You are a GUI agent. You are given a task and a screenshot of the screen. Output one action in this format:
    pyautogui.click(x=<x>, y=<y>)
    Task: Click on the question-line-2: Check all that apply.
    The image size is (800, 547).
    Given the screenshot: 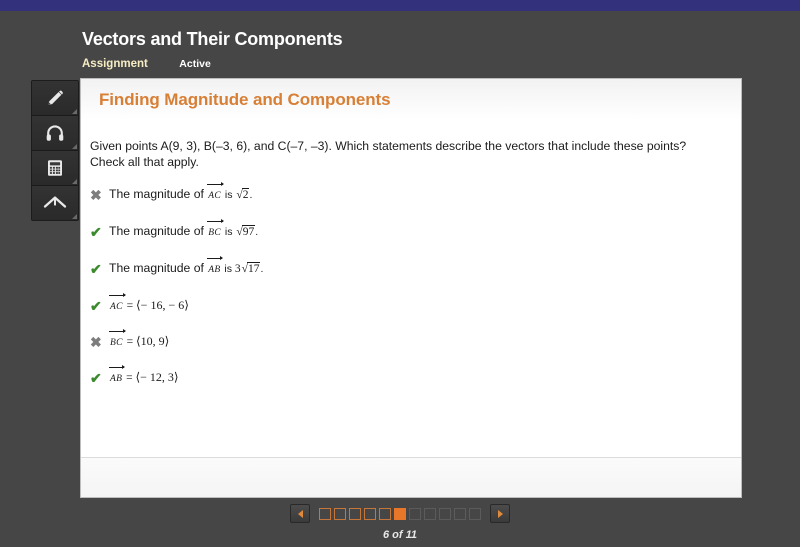 What is the action you would take?
    pyautogui.click(x=144, y=162)
    